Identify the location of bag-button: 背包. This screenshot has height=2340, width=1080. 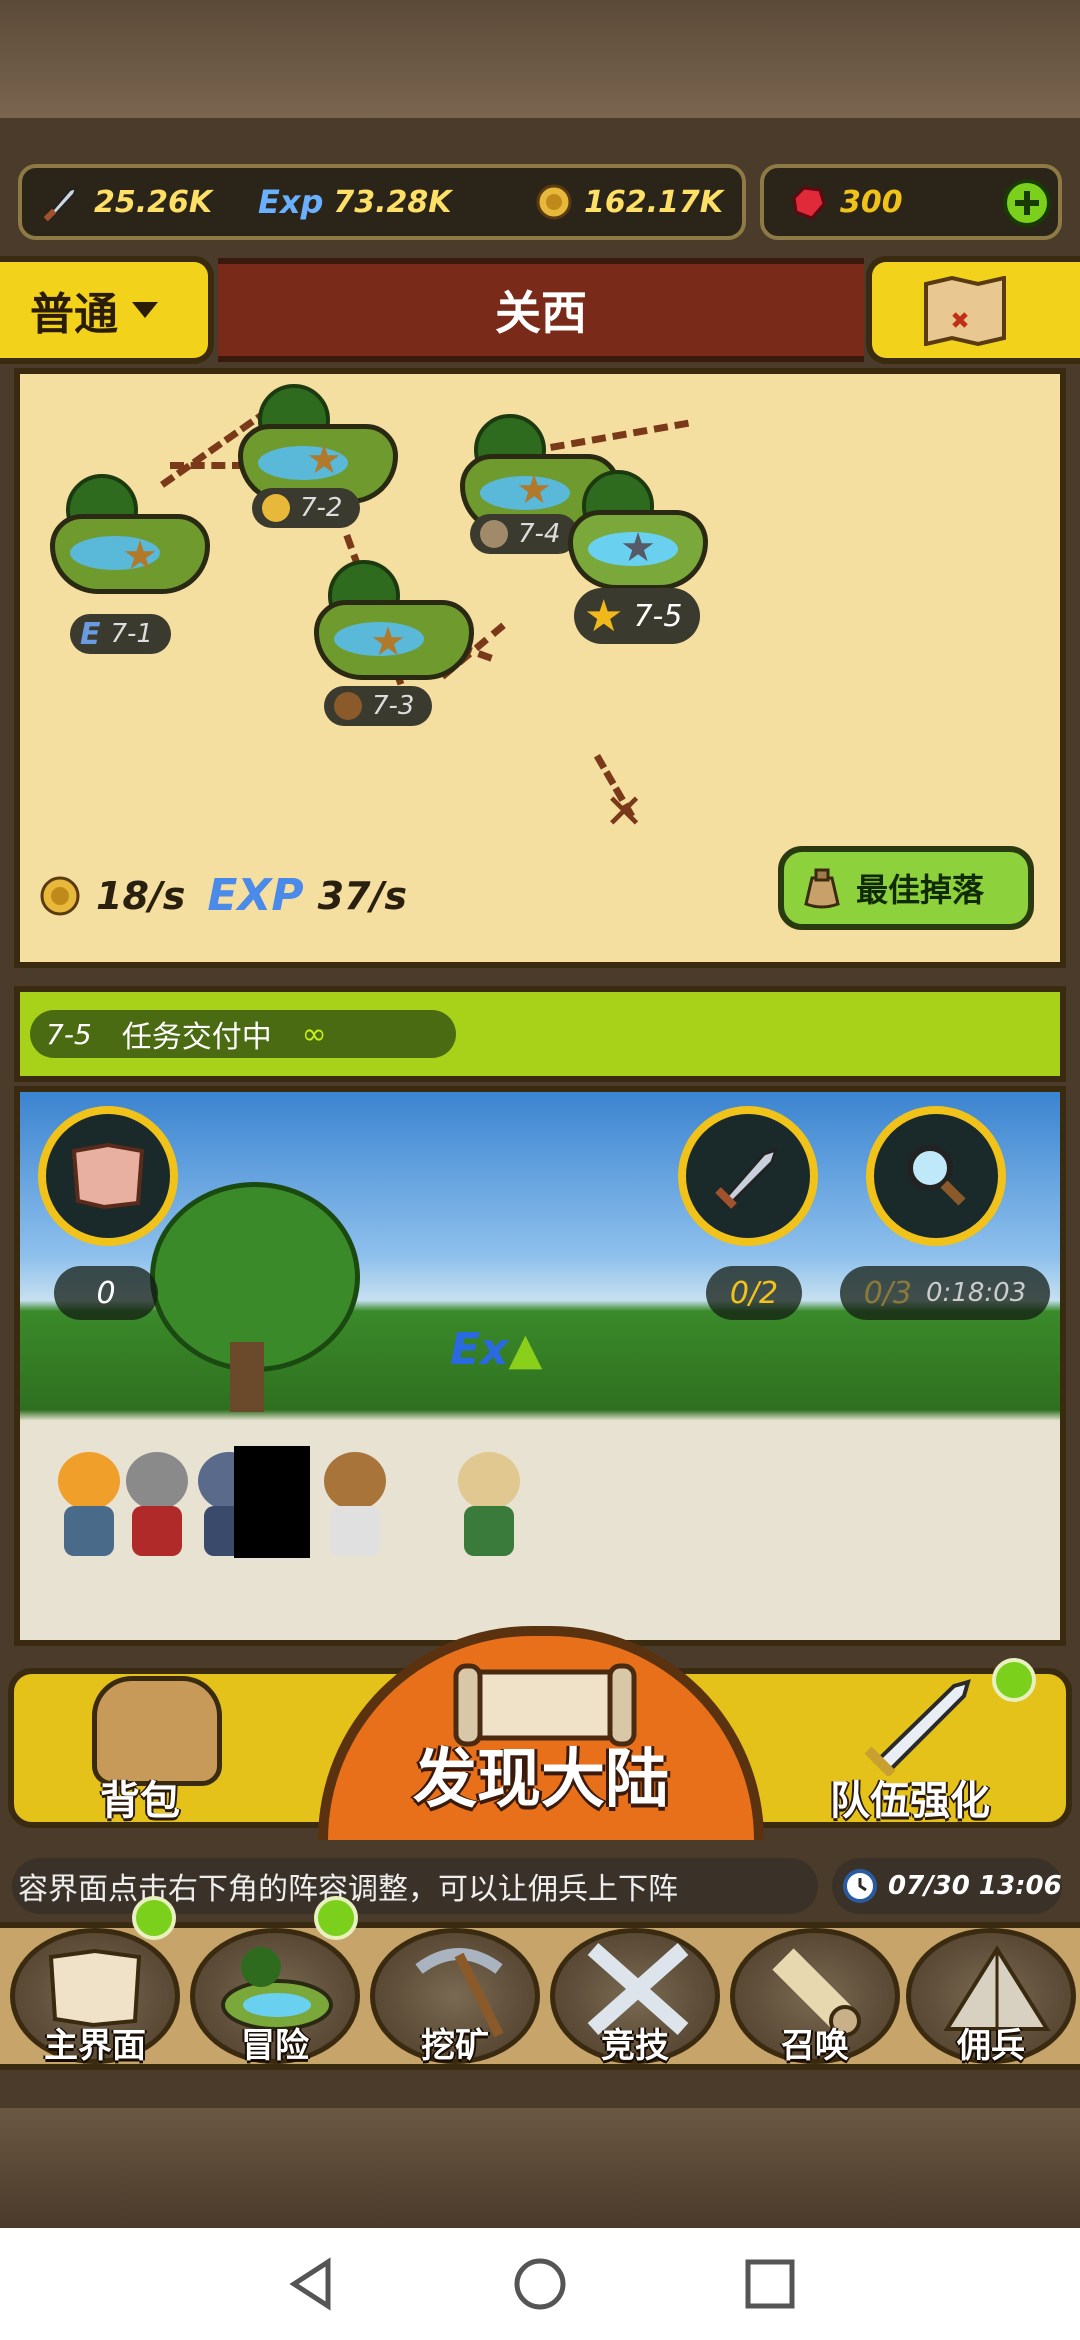
(140, 1797).